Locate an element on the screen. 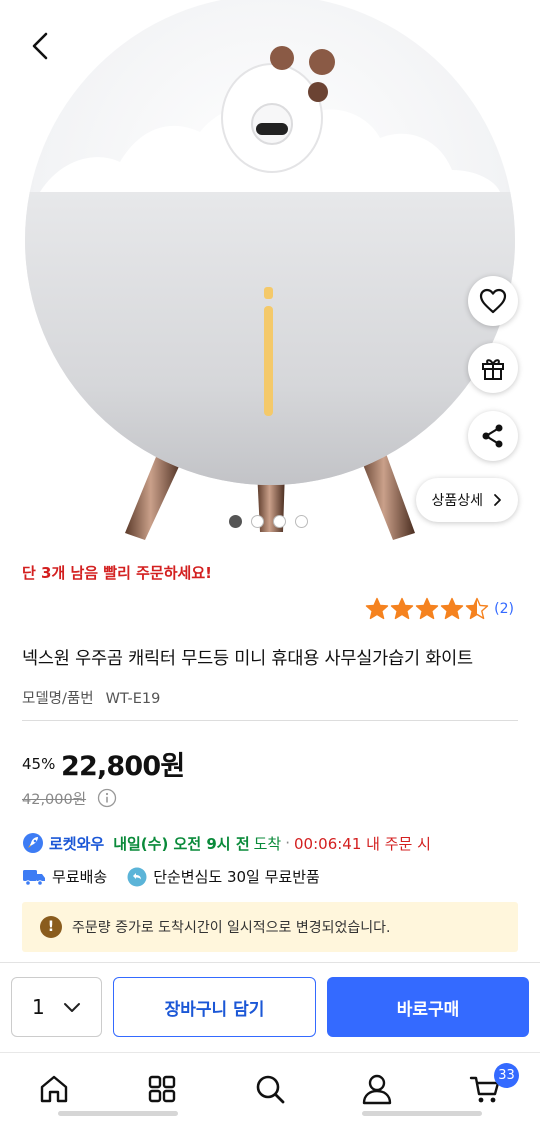  share-button is located at coordinates (493, 436).